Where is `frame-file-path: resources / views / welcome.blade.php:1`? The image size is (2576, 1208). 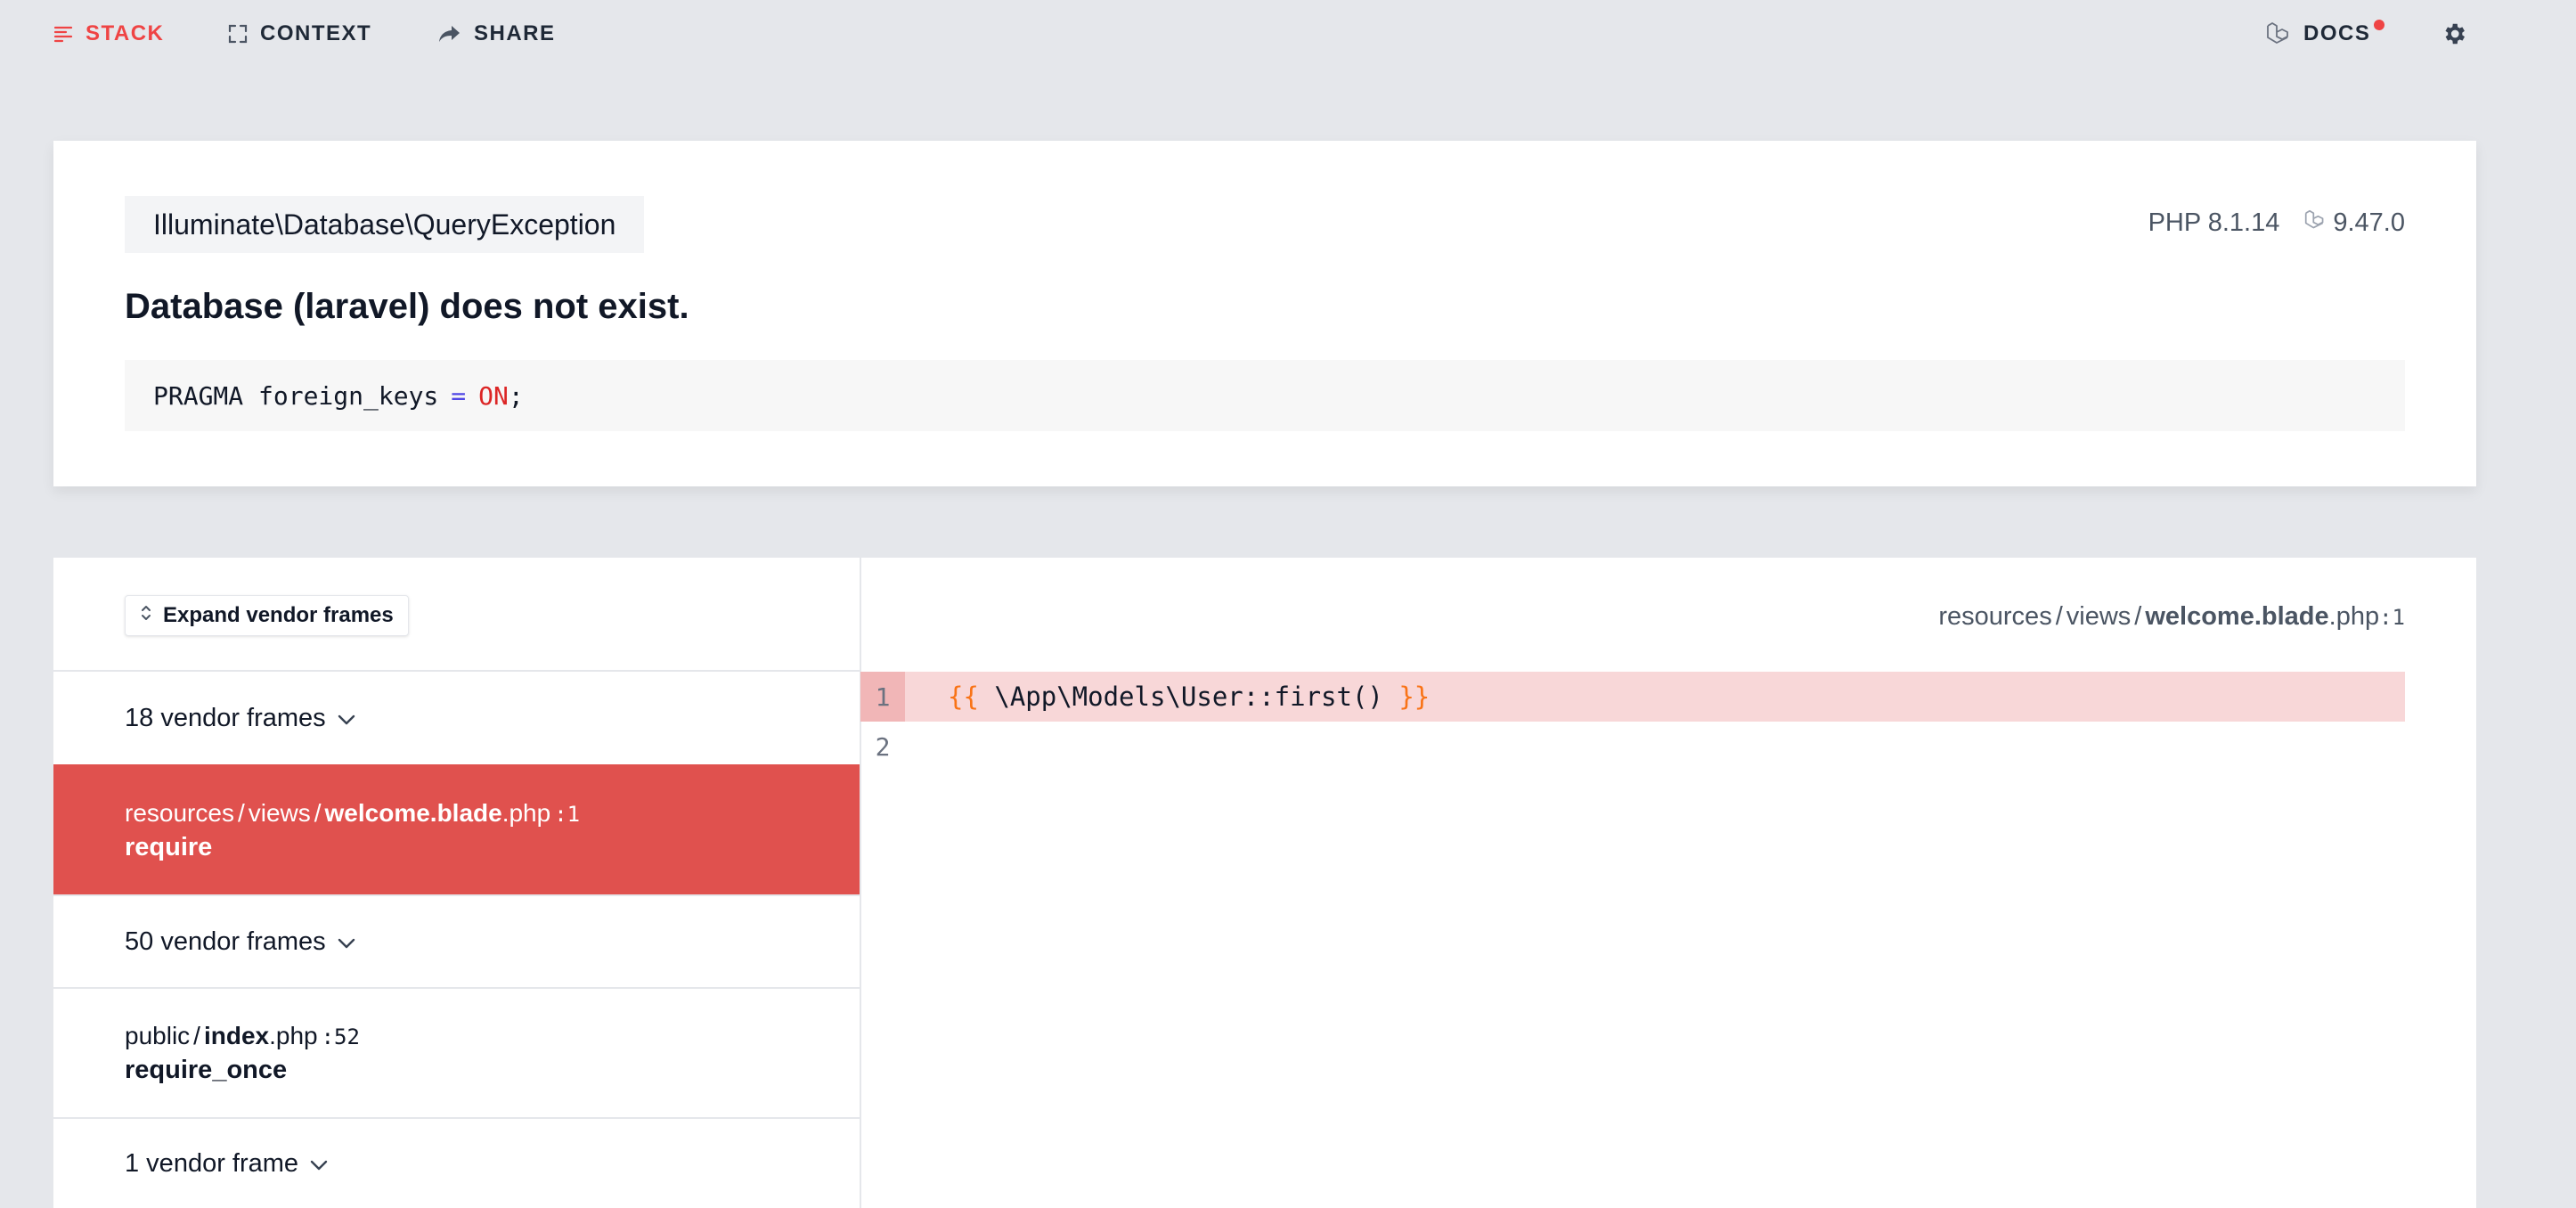 frame-file-path: resources / views / welcome.blade.php:1 is located at coordinates (353, 813).